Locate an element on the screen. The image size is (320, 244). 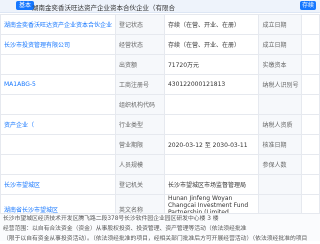
cell-value: 71720万元 is located at coordinates (211, 64).